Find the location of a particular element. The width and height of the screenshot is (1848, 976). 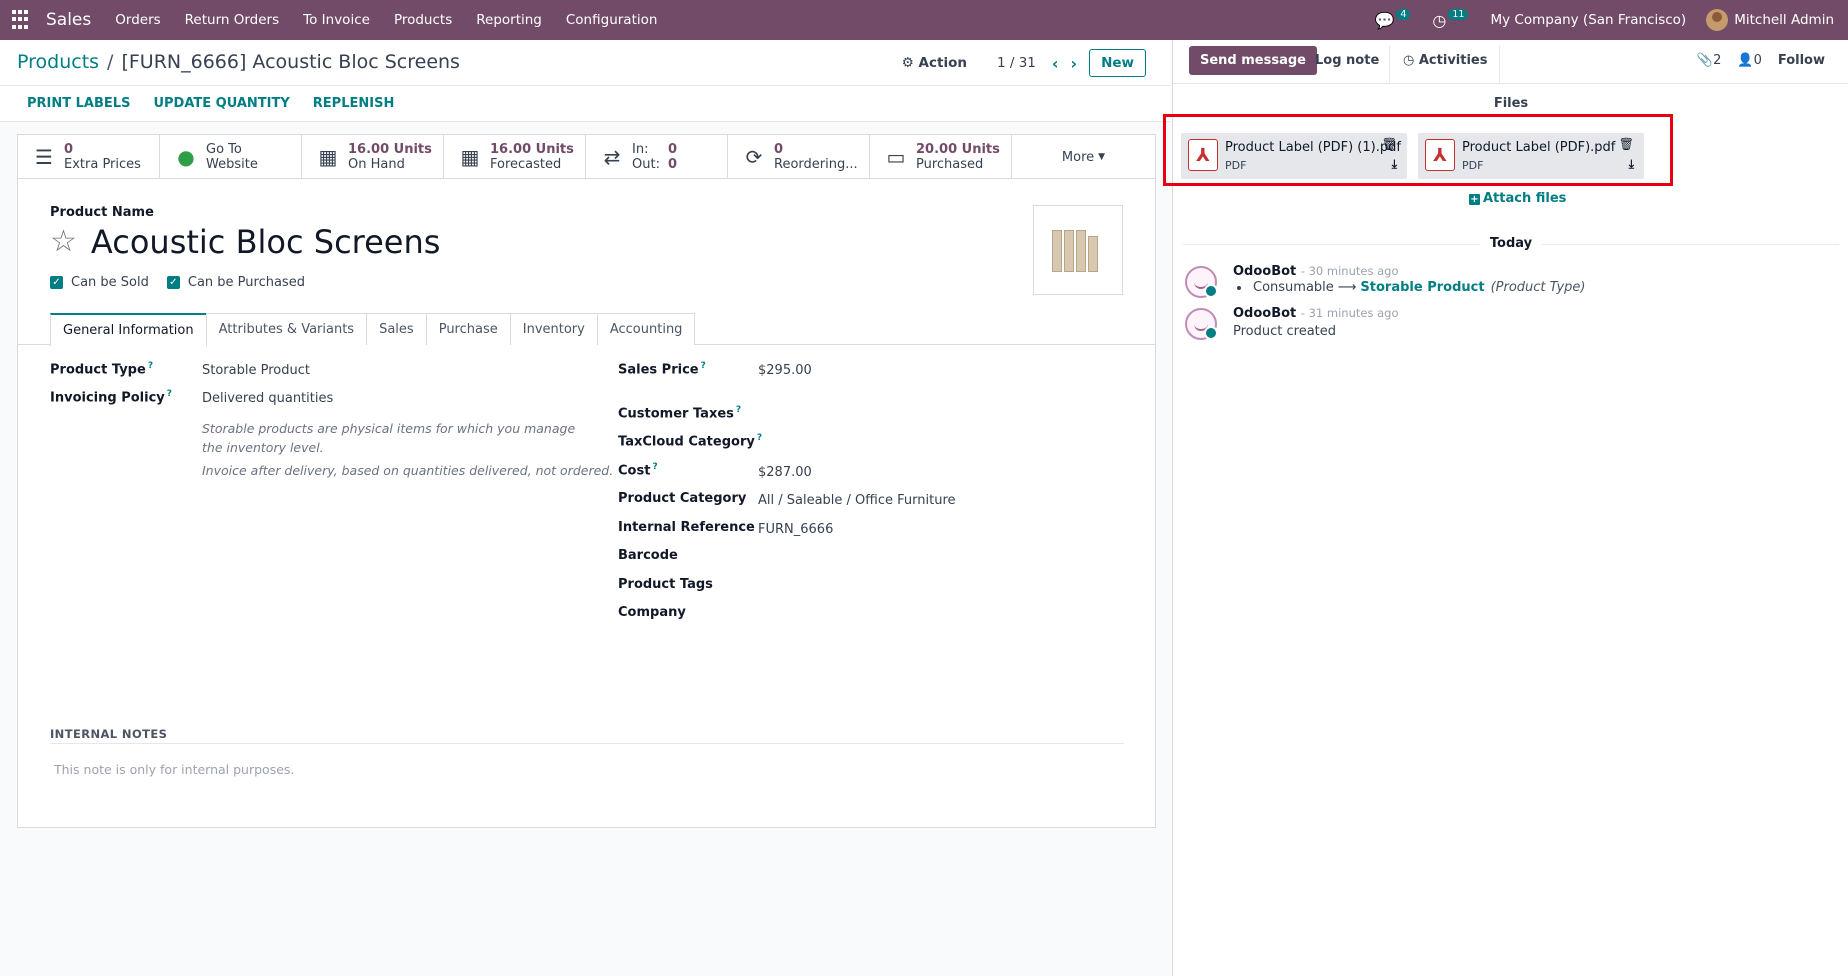

menu-products: Products is located at coordinates (423, 20).